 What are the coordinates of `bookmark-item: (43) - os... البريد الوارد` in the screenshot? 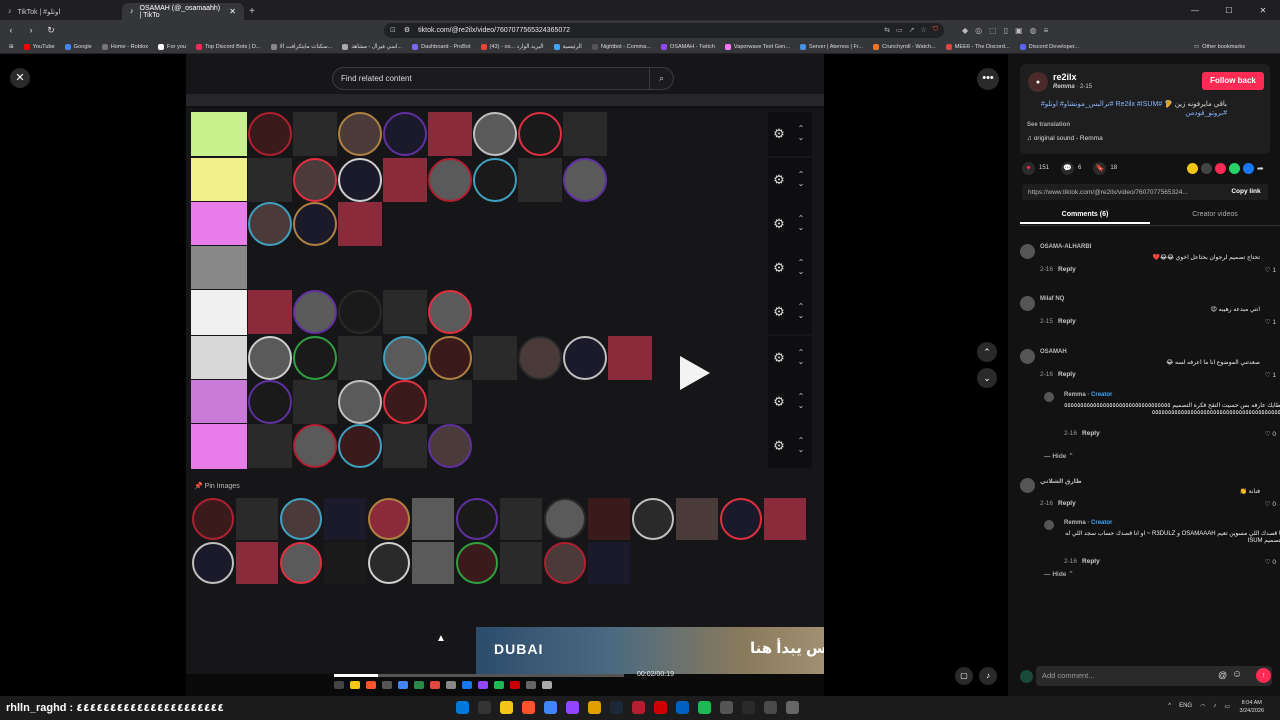 It's located at (512, 46).